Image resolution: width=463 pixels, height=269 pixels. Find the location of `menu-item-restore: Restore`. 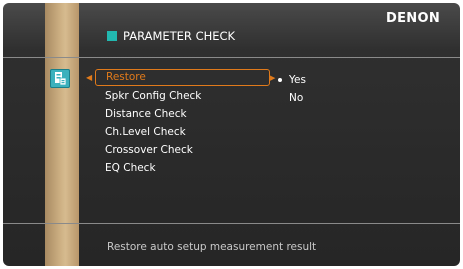

menu-item-restore: Restore is located at coordinates (182, 77).